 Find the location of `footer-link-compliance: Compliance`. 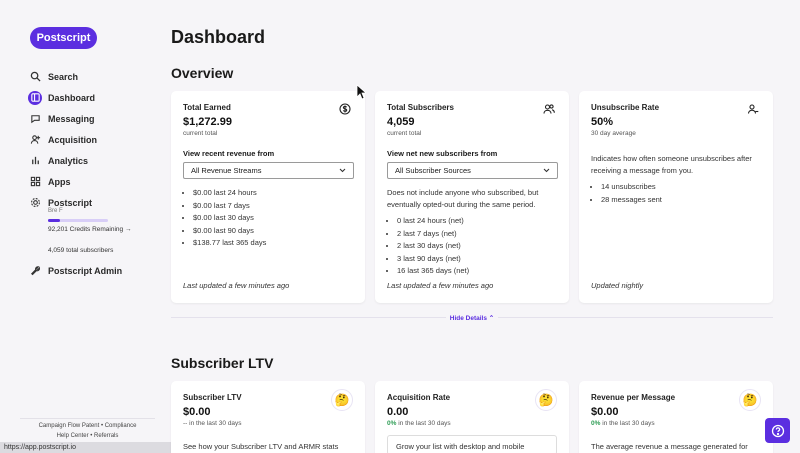

footer-link-compliance: Compliance is located at coordinates (121, 426).